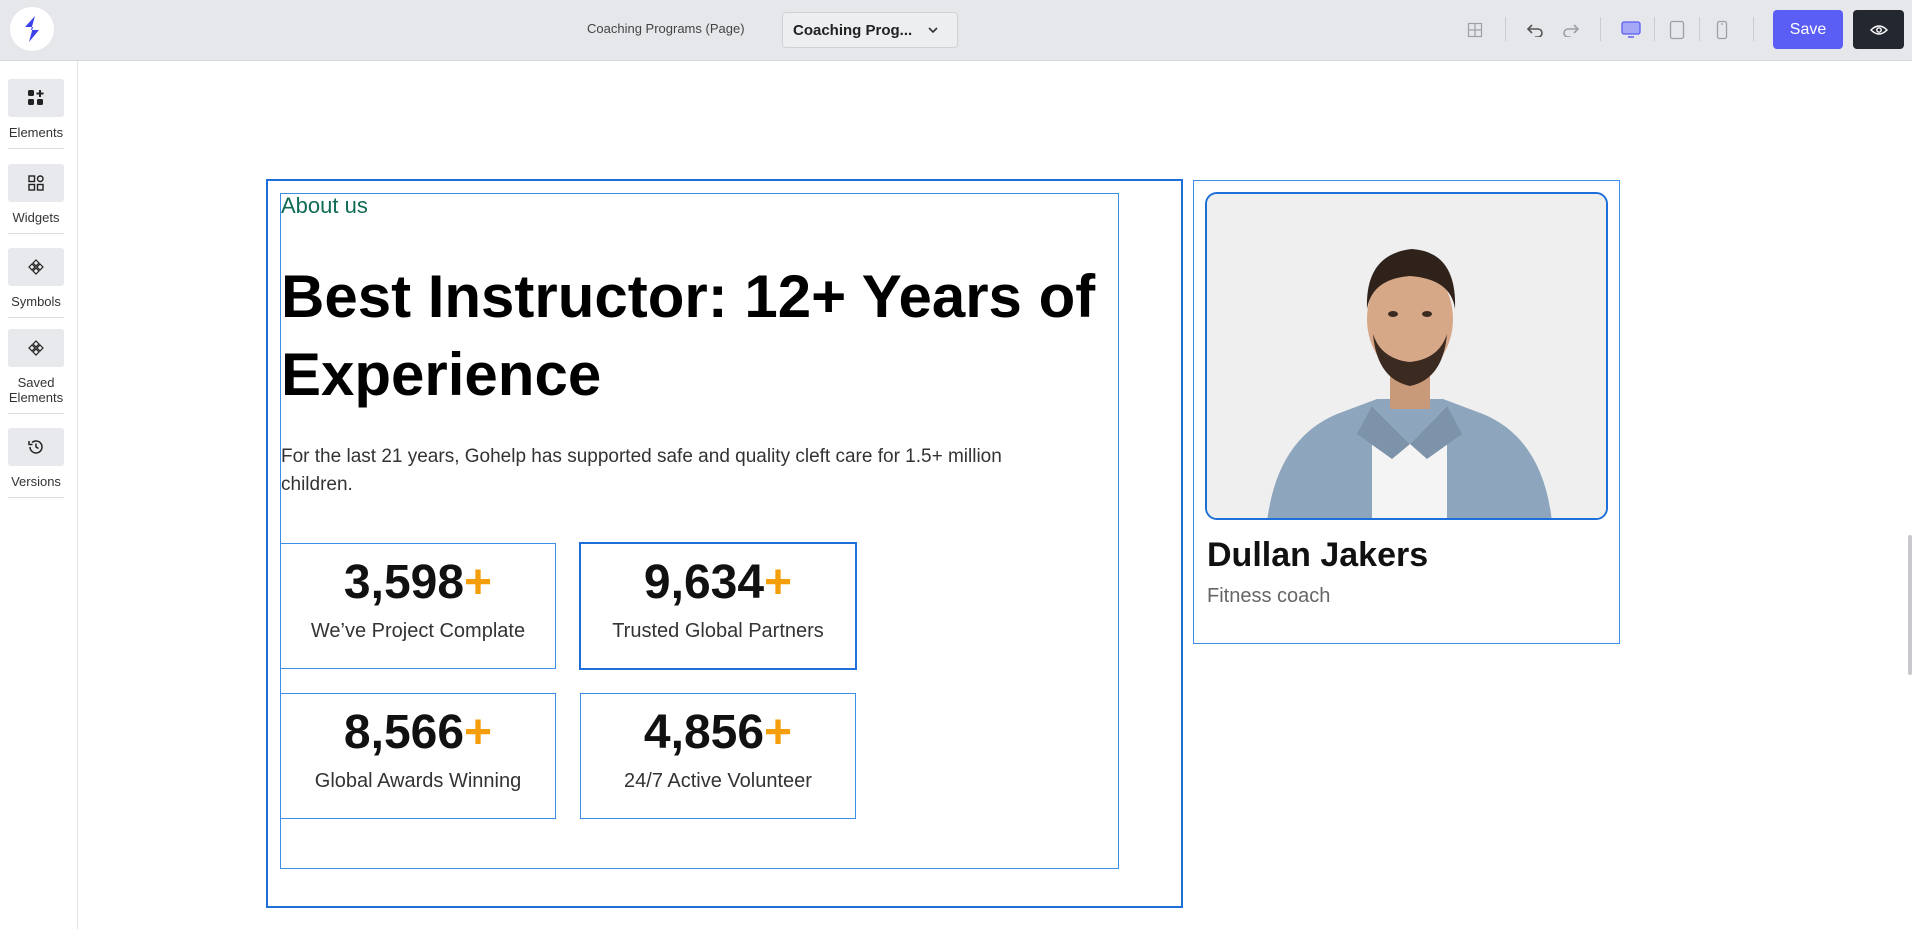 This screenshot has height=929, width=1912. Describe the element at coordinates (36, 390) in the screenshot. I see `sidebar-item-label: Saved Elements` at that location.